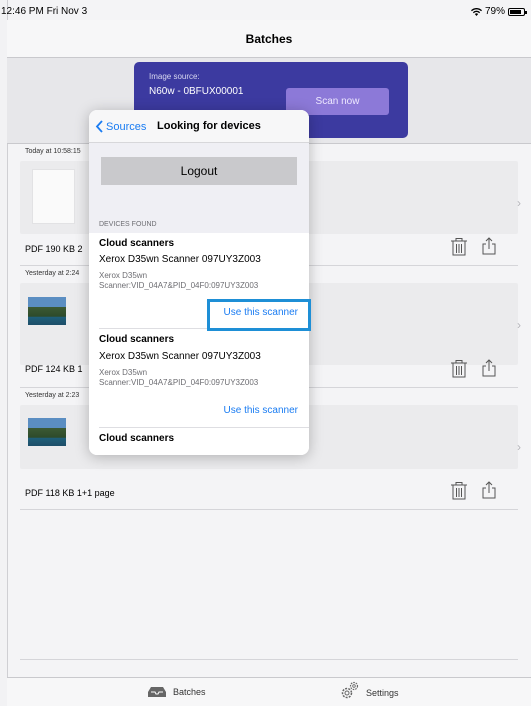 This screenshot has width=531, height=706. I want to click on use-scanner-button: Use this scanner, so click(261, 410).